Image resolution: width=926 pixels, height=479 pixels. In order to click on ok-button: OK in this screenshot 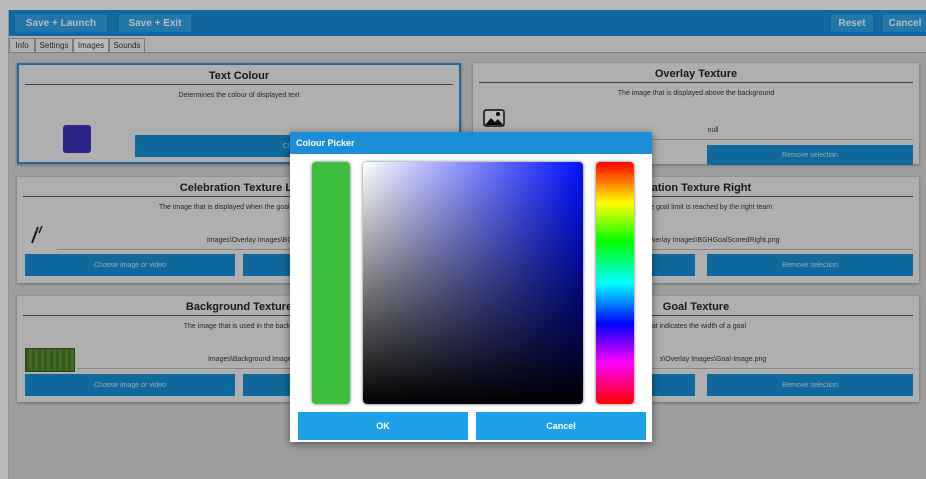, I will do `click(383, 426)`.